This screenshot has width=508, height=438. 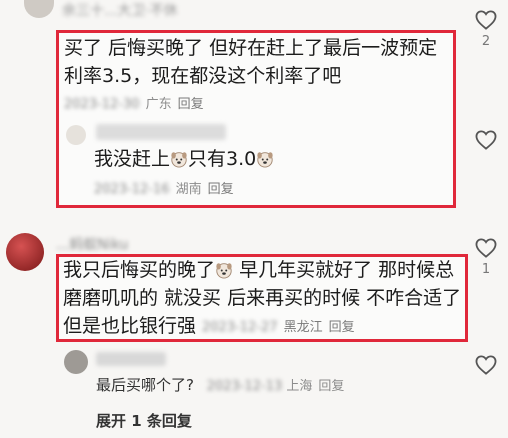 What do you see at coordinates (486, 41) in the screenshot?
I see `like-count: 2` at bounding box center [486, 41].